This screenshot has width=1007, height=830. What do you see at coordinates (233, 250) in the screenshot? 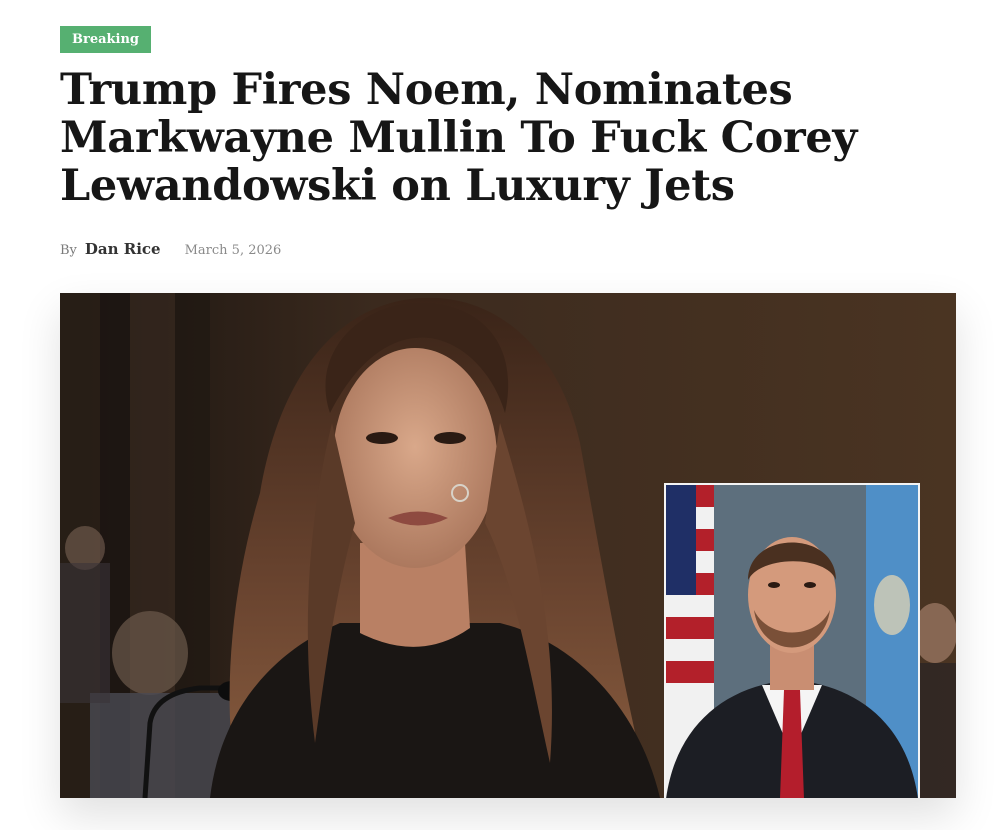
I see `publish-date: March 5, 2026` at bounding box center [233, 250].